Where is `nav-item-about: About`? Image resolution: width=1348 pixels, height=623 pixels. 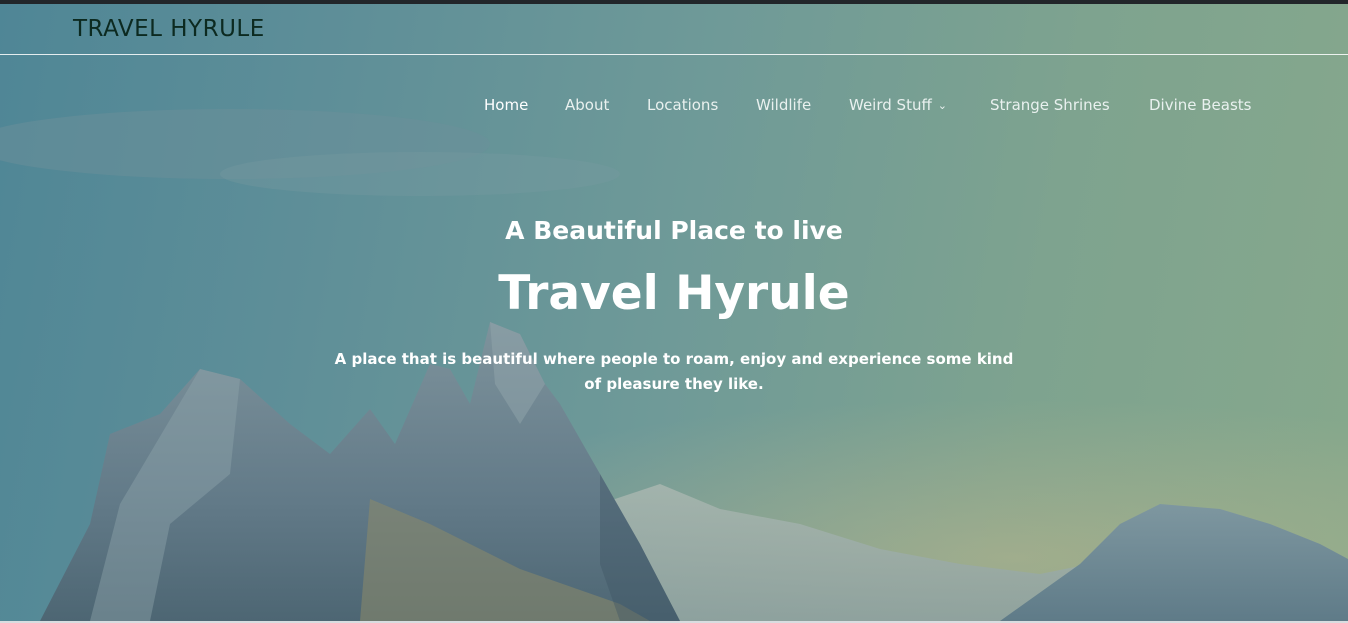
nav-item-about: About is located at coordinates (587, 105).